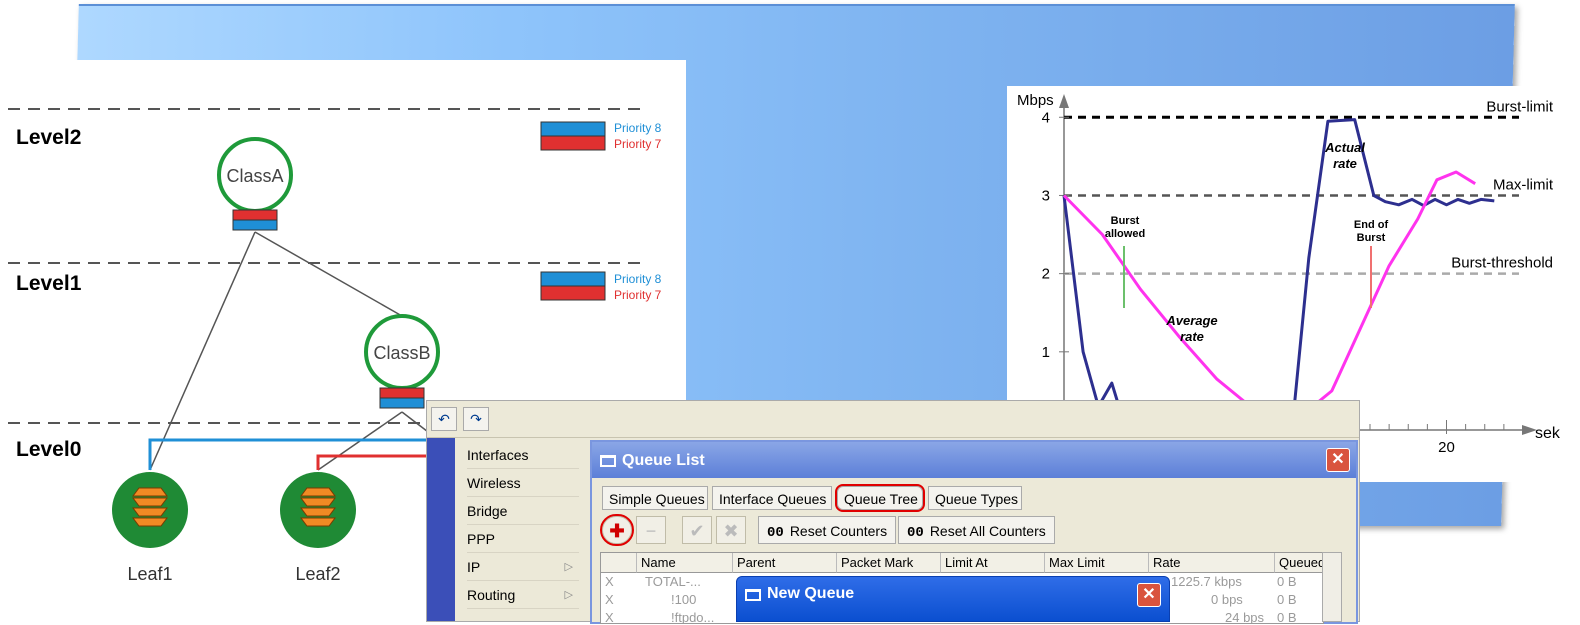 The height and width of the screenshot is (625, 1580). What do you see at coordinates (476, 419) in the screenshot?
I see `redo-button: ↷` at bounding box center [476, 419].